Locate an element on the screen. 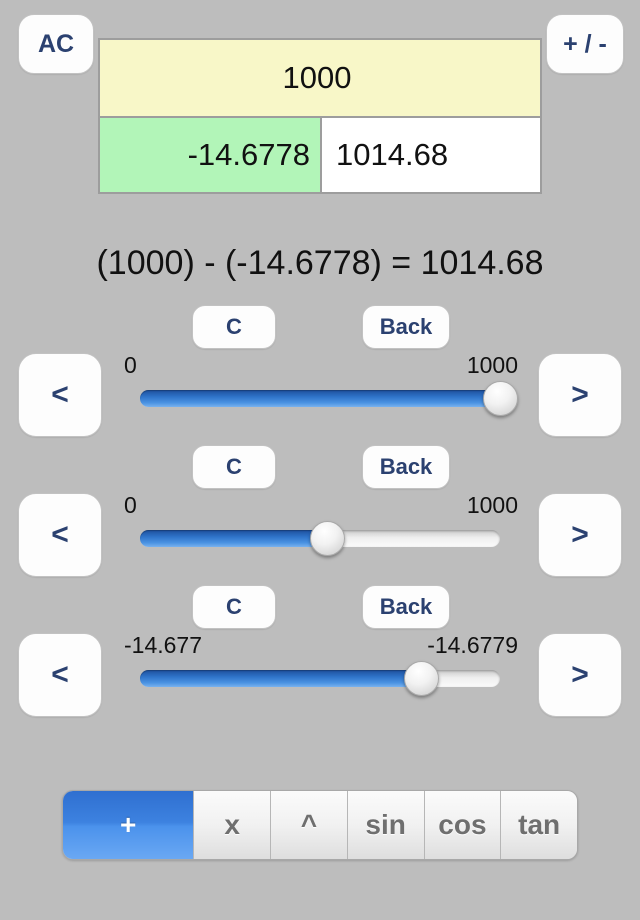 Image resolution: width=640 pixels, height=920 pixels. all-clear-button: AC is located at coordinates (56, 44).